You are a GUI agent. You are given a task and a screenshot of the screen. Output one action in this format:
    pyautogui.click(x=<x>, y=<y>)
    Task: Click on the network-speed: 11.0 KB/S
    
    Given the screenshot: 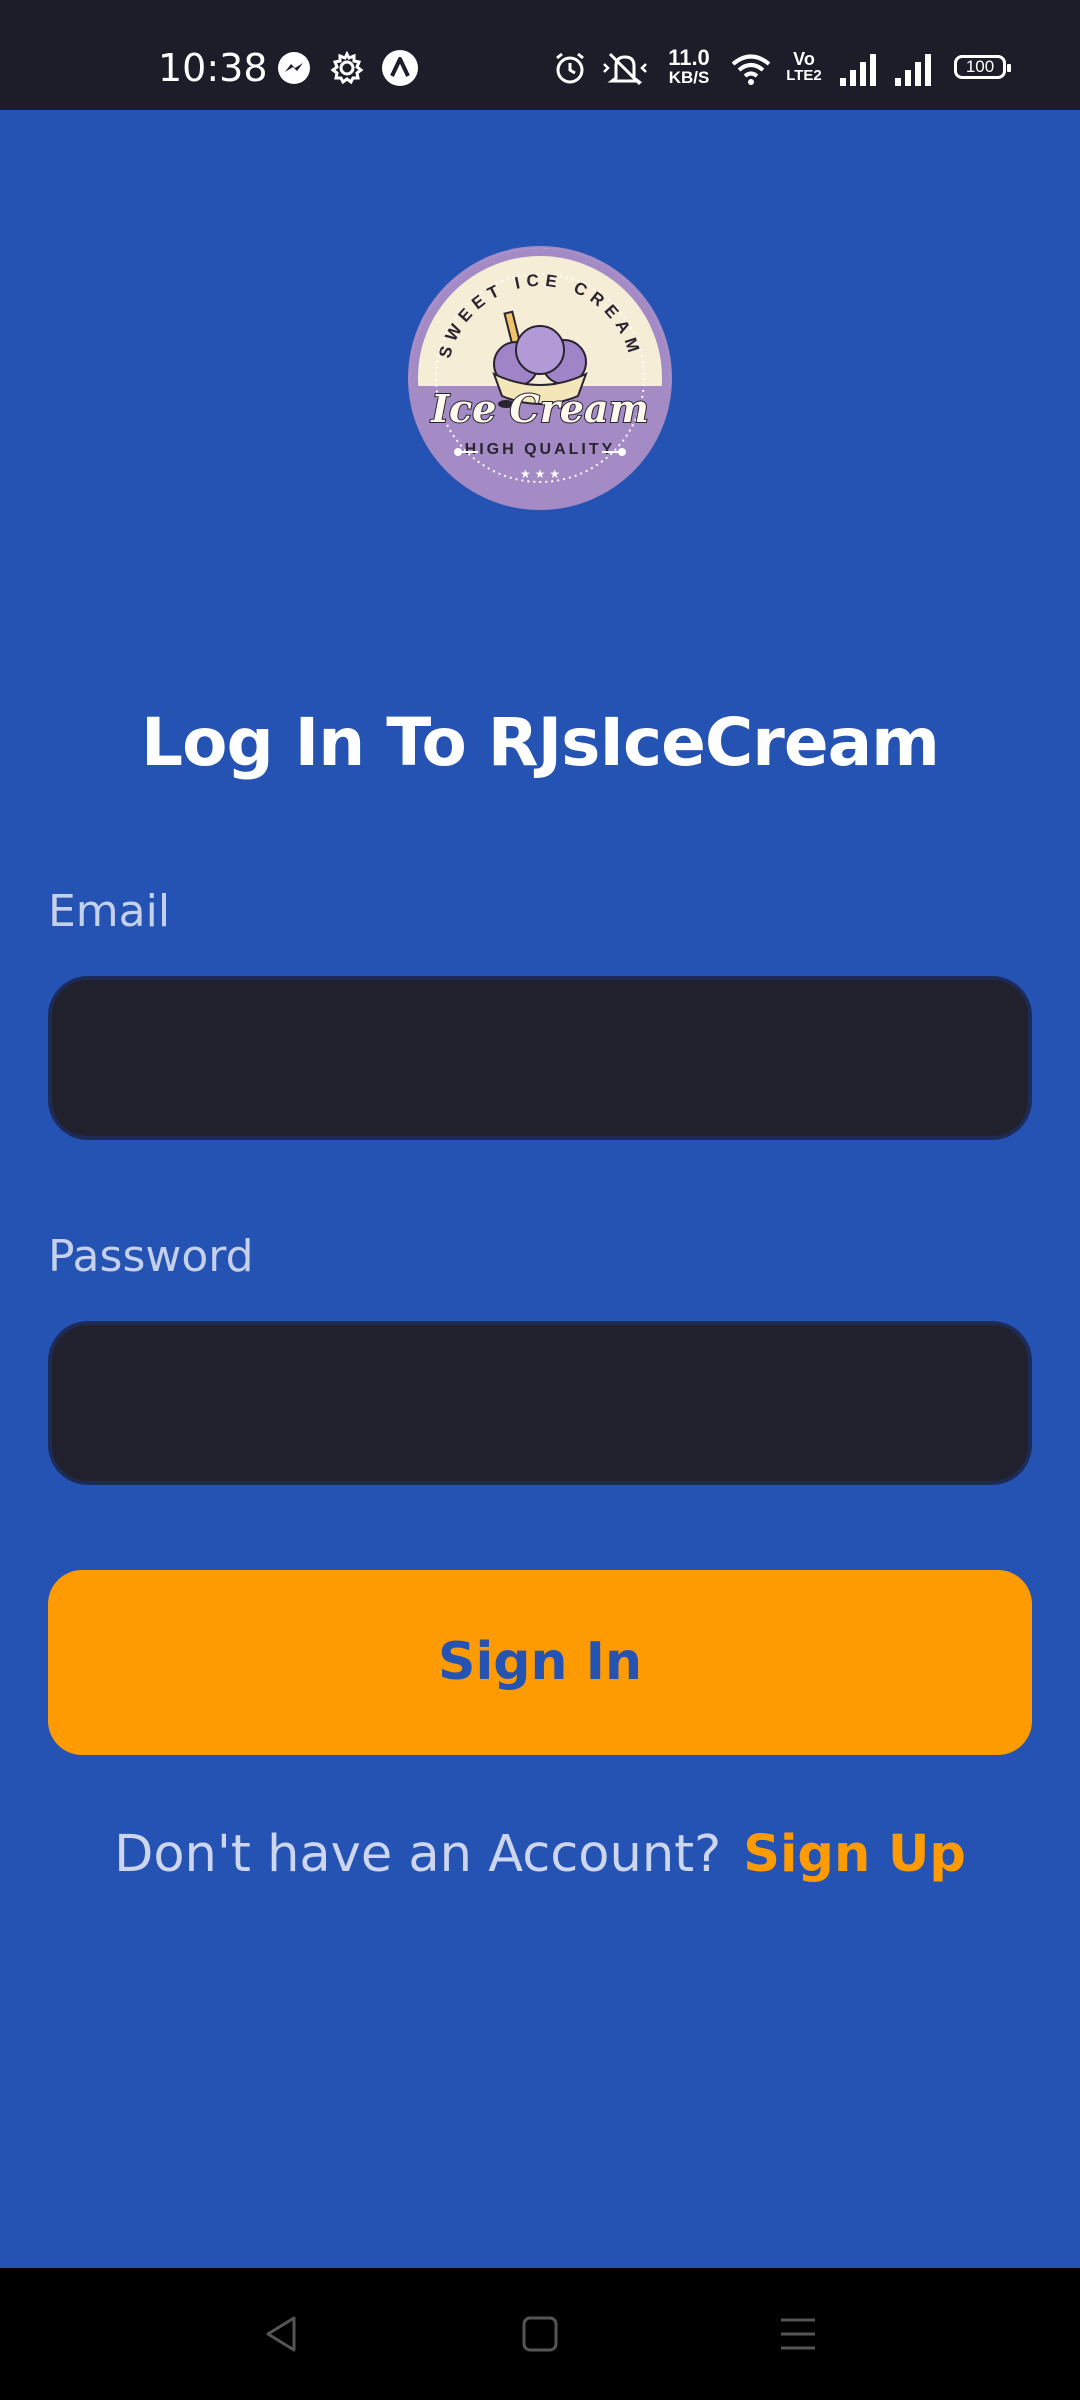 What is the action you would take?
    pyautogui.click(x=689, y=67)
    